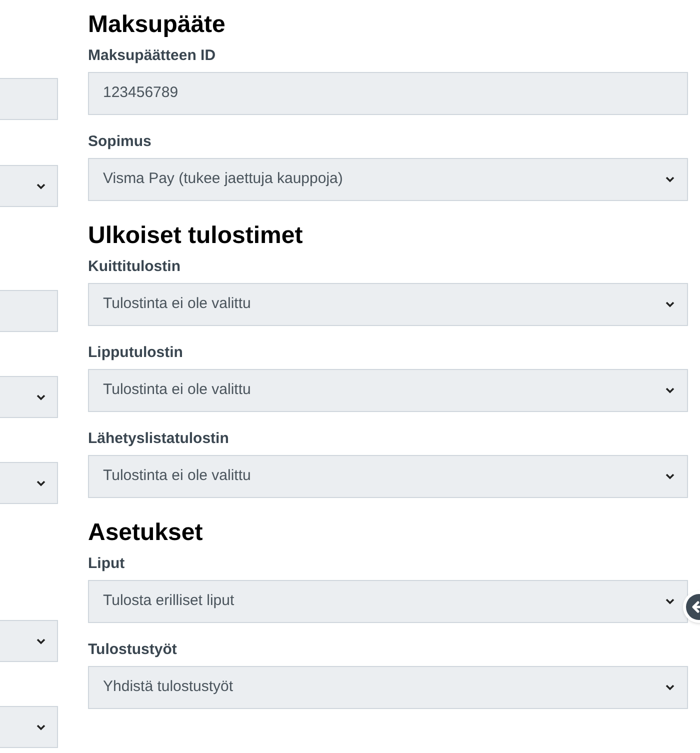 This screenshot has height=753, width=700. What do you see at coordinates (120, 142) in the screenshot?
I see `field-label: Sopimus` at bounding box center [120, 142].